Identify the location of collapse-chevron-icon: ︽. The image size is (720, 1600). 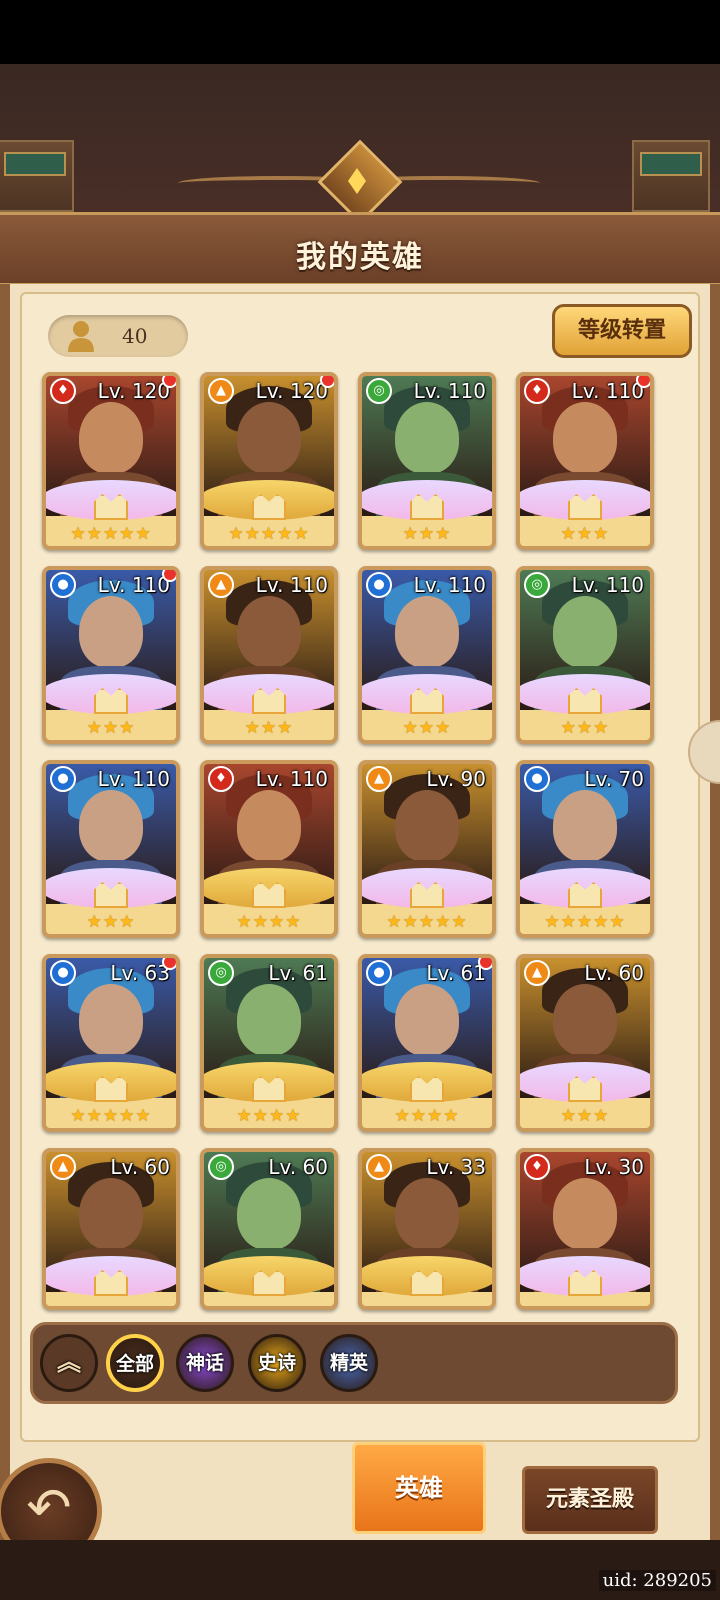
(69, 1363).